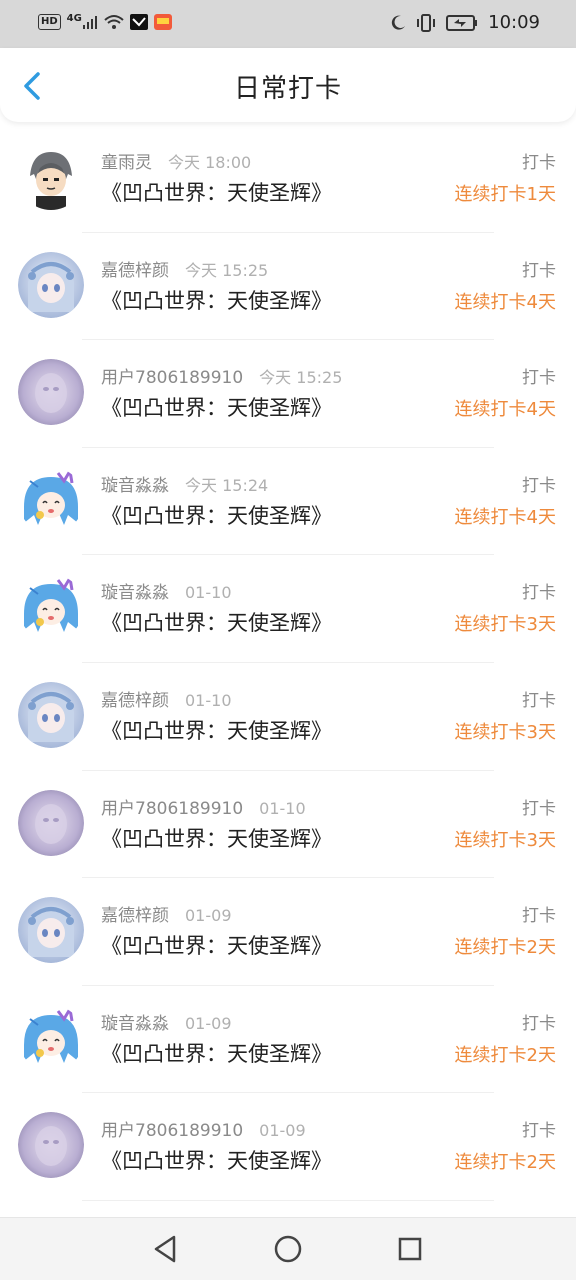 This screenshot has width=576, height=1280. I want to click on triangle-back-icon, so click(165, 1249).